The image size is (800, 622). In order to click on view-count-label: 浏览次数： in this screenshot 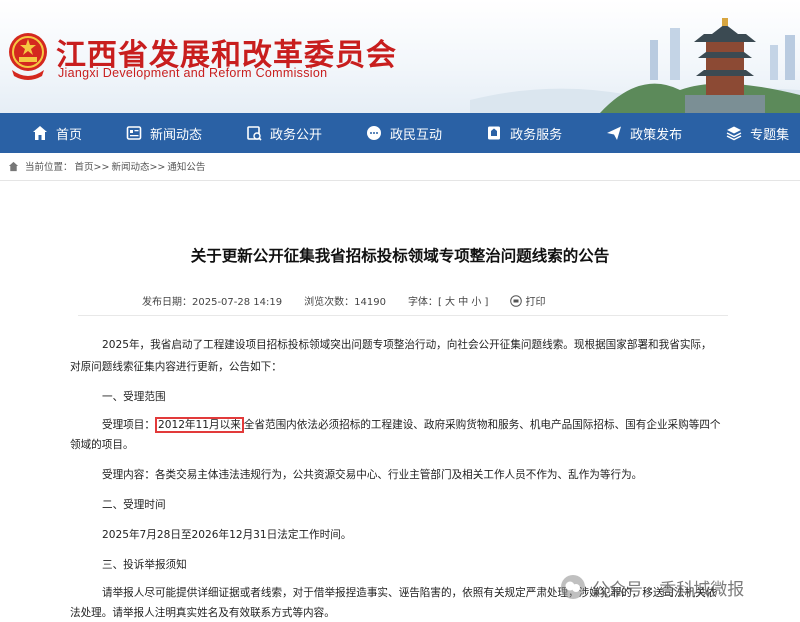, I will do `click(329, 302)`.